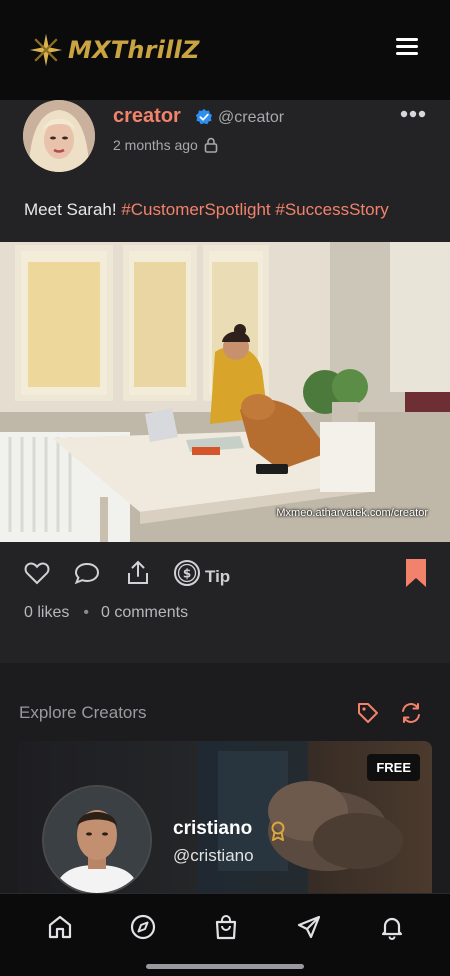  What do you see at coordinates (87, 573) in the screenshot?
I see `comment-icon` at bounding box center [87, 573].